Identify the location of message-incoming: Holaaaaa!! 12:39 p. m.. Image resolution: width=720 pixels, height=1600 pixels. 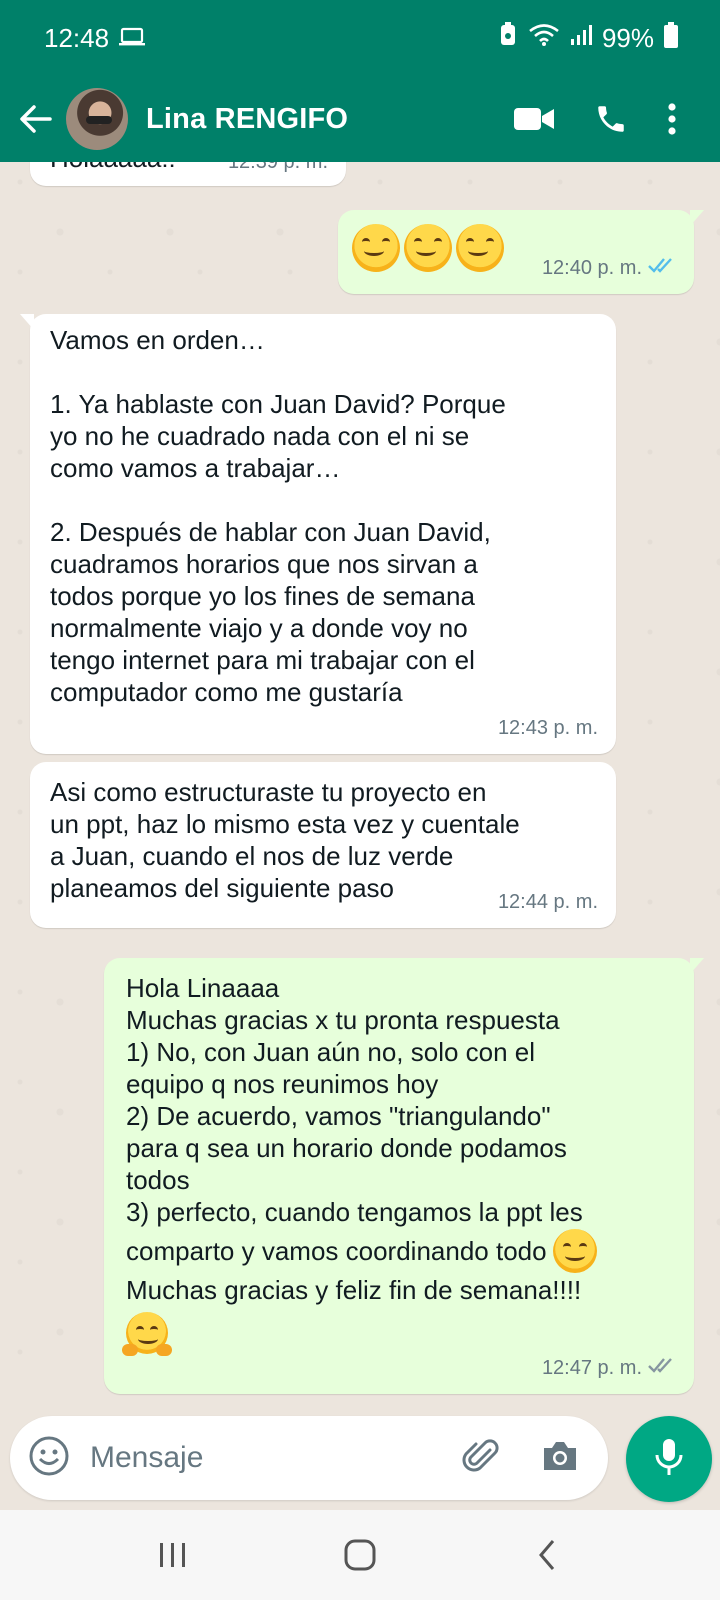
(188, 174).